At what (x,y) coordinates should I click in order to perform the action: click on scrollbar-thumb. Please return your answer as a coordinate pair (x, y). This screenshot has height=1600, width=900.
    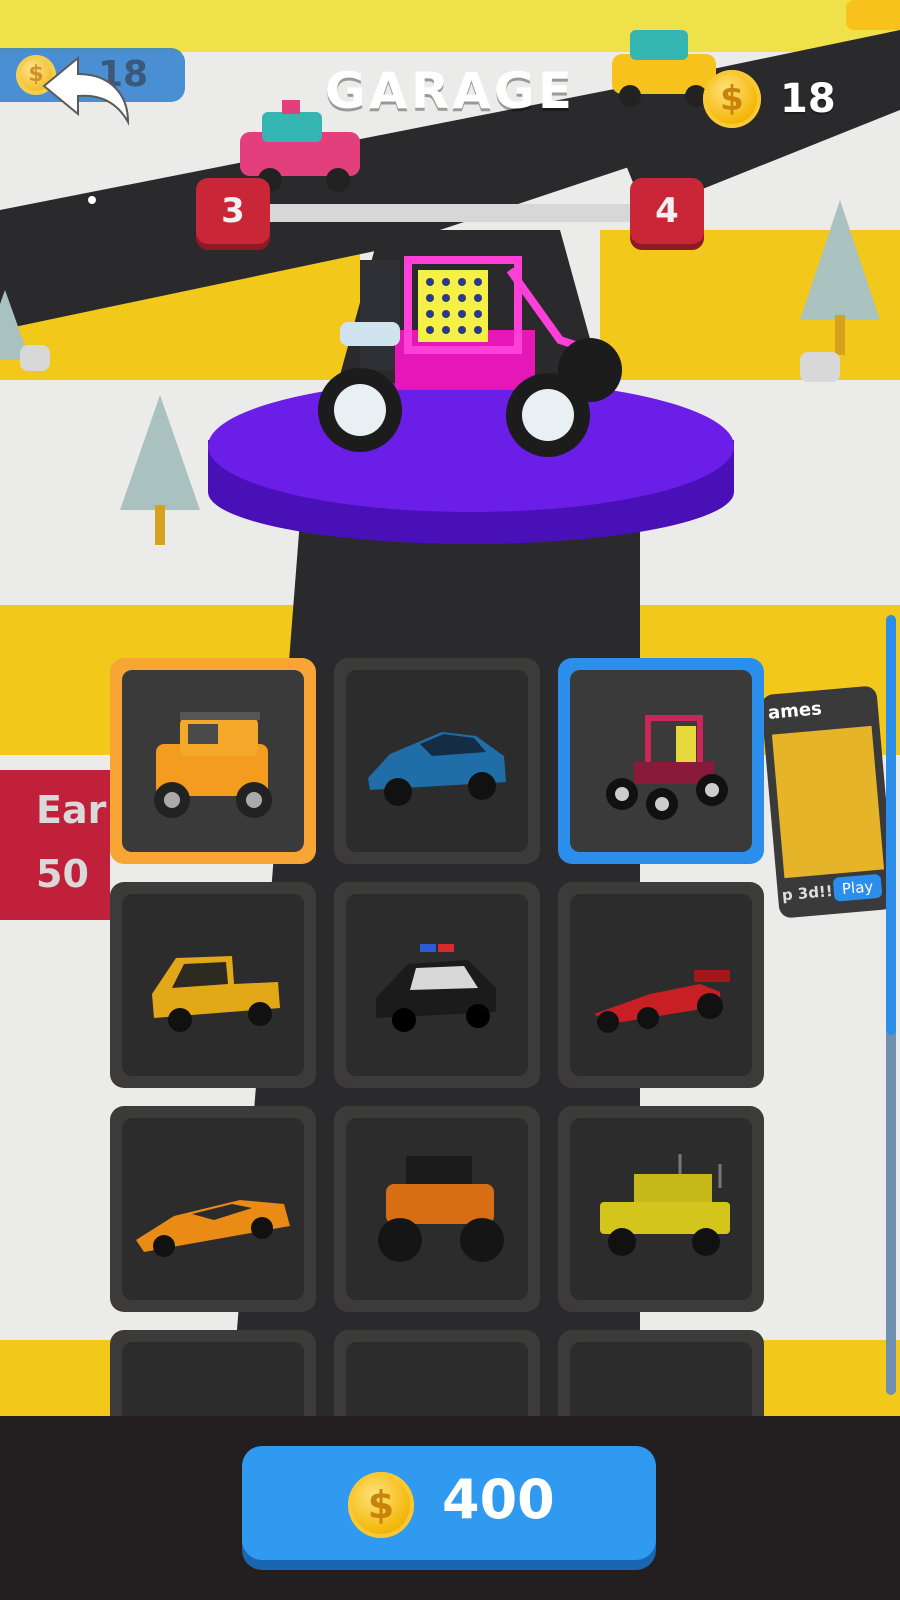
    Looking at the image, I should click on (891, 825).